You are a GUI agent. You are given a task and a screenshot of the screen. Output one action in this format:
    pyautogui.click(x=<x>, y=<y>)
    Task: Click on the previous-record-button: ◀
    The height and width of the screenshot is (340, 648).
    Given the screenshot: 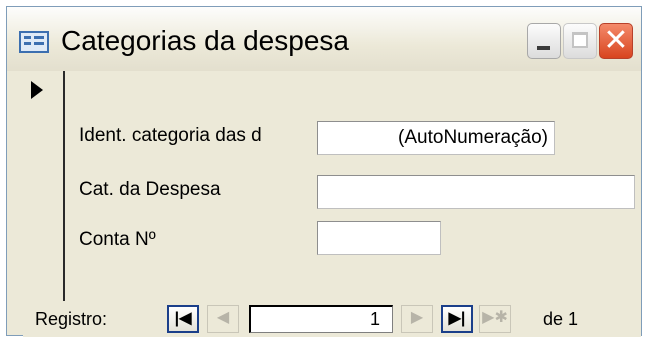 What is the action you would take?
    pyautogui.click(x=223, y=319)
    